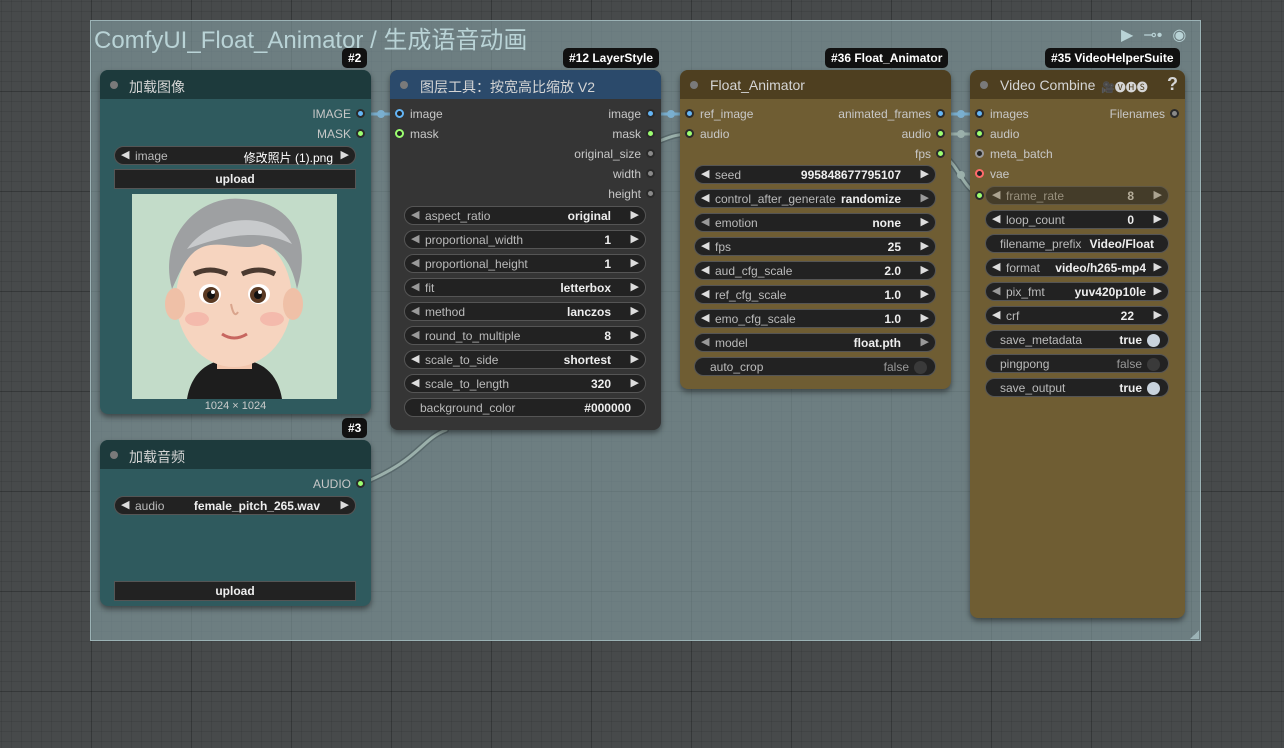 The width and height of the screenshot is (1284, 748). I want to click on input-socket-ref-image, so click(689, 113).